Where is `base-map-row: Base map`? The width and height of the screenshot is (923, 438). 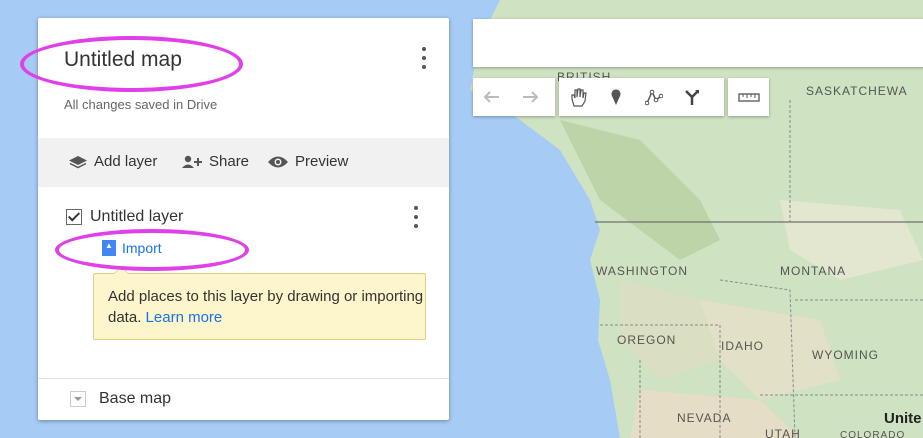
base-map-row: Base map is located at coordinates (120, 399).